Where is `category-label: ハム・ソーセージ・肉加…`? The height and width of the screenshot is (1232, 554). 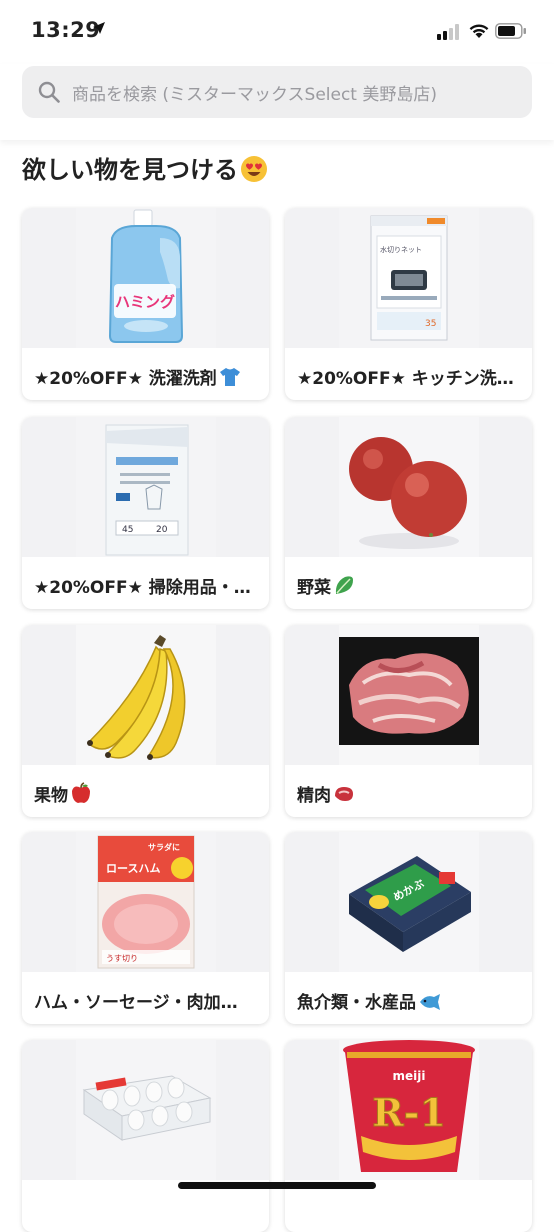 category-label: ハム・ソーセージ・肉加… is located at coordinates (136, 1003).